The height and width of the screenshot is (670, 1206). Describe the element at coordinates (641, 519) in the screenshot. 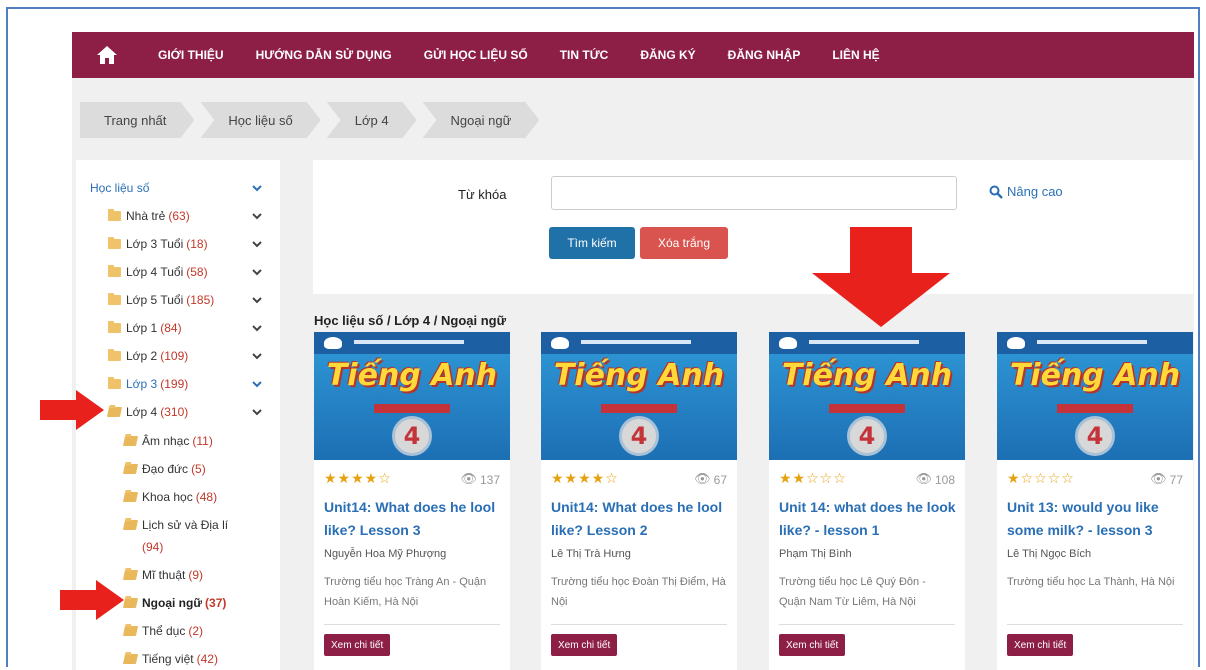

I see `card-title: Unit14: What does he lool like? Lesson 2` at that location.